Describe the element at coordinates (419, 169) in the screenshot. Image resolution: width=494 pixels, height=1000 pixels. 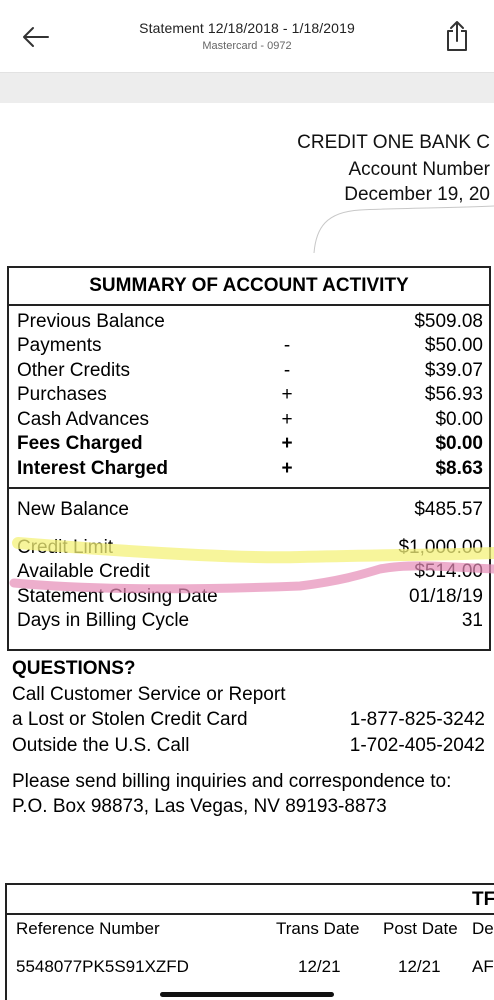
I see `account-number-label: Account Number` at that location.